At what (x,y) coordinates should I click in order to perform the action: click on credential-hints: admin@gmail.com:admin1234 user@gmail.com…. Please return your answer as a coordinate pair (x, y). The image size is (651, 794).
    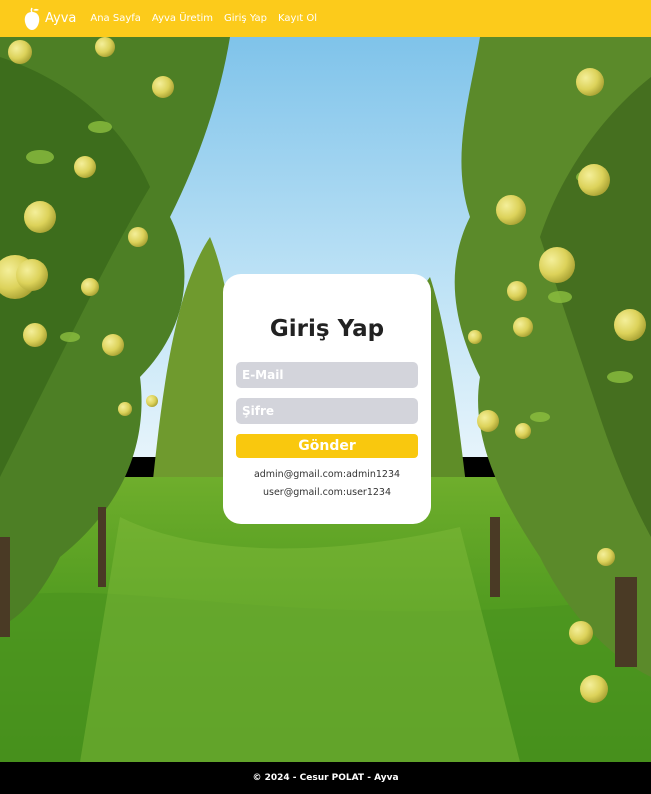
    Looking at the image, I should click on (327, 482).